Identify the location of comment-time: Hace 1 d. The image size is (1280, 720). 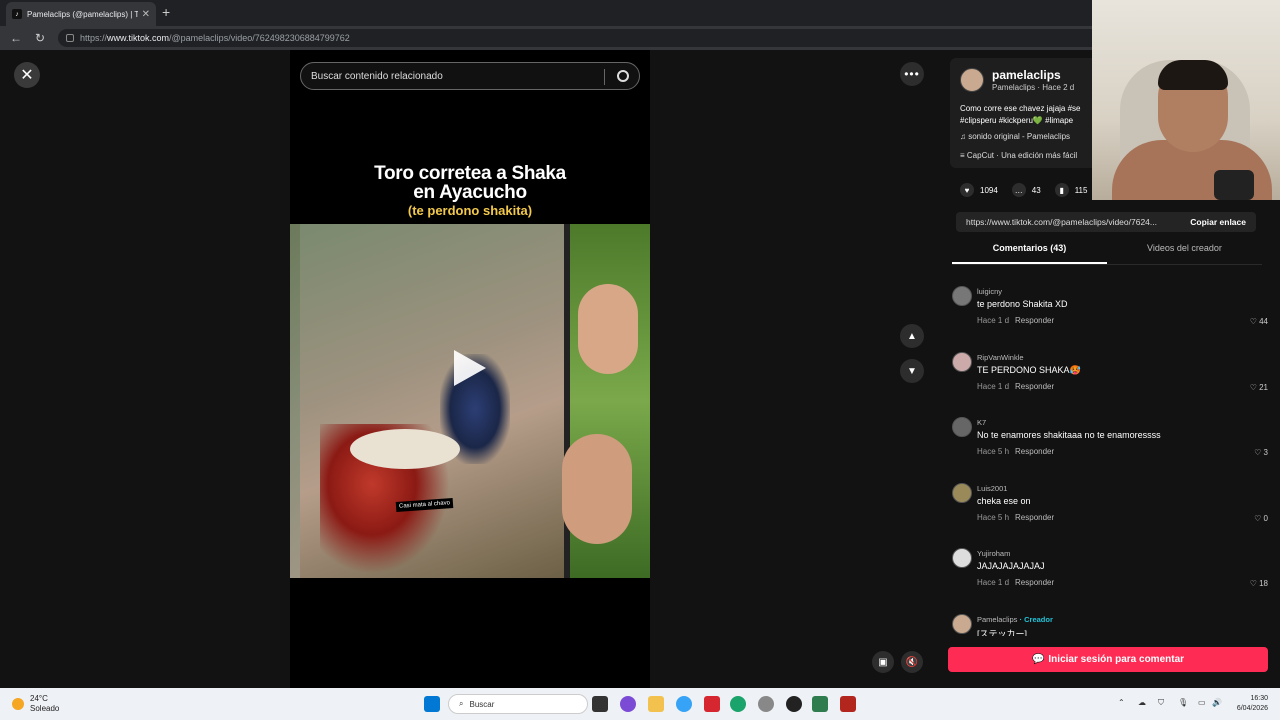
(993, 583).